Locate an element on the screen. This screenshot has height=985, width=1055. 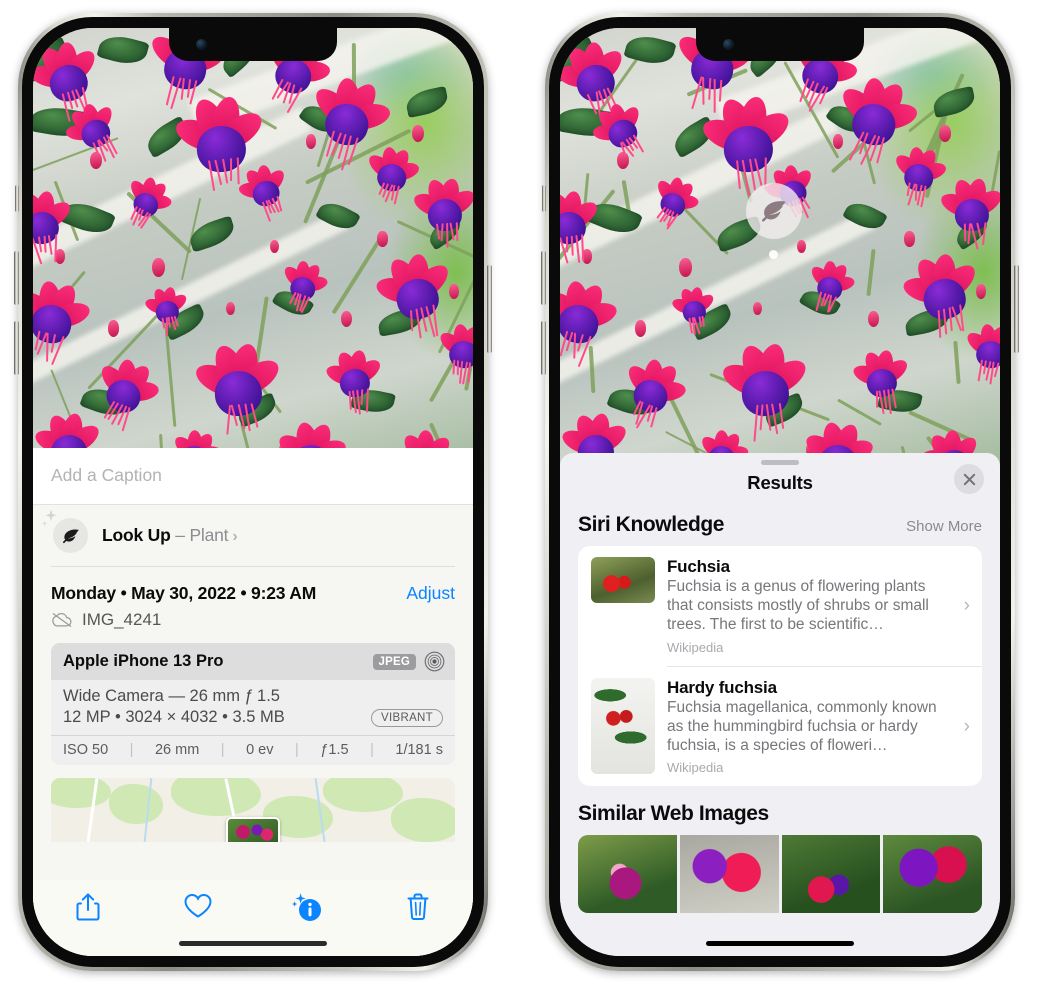
look-up-action: Look Up is located at coordinates (136, 535).